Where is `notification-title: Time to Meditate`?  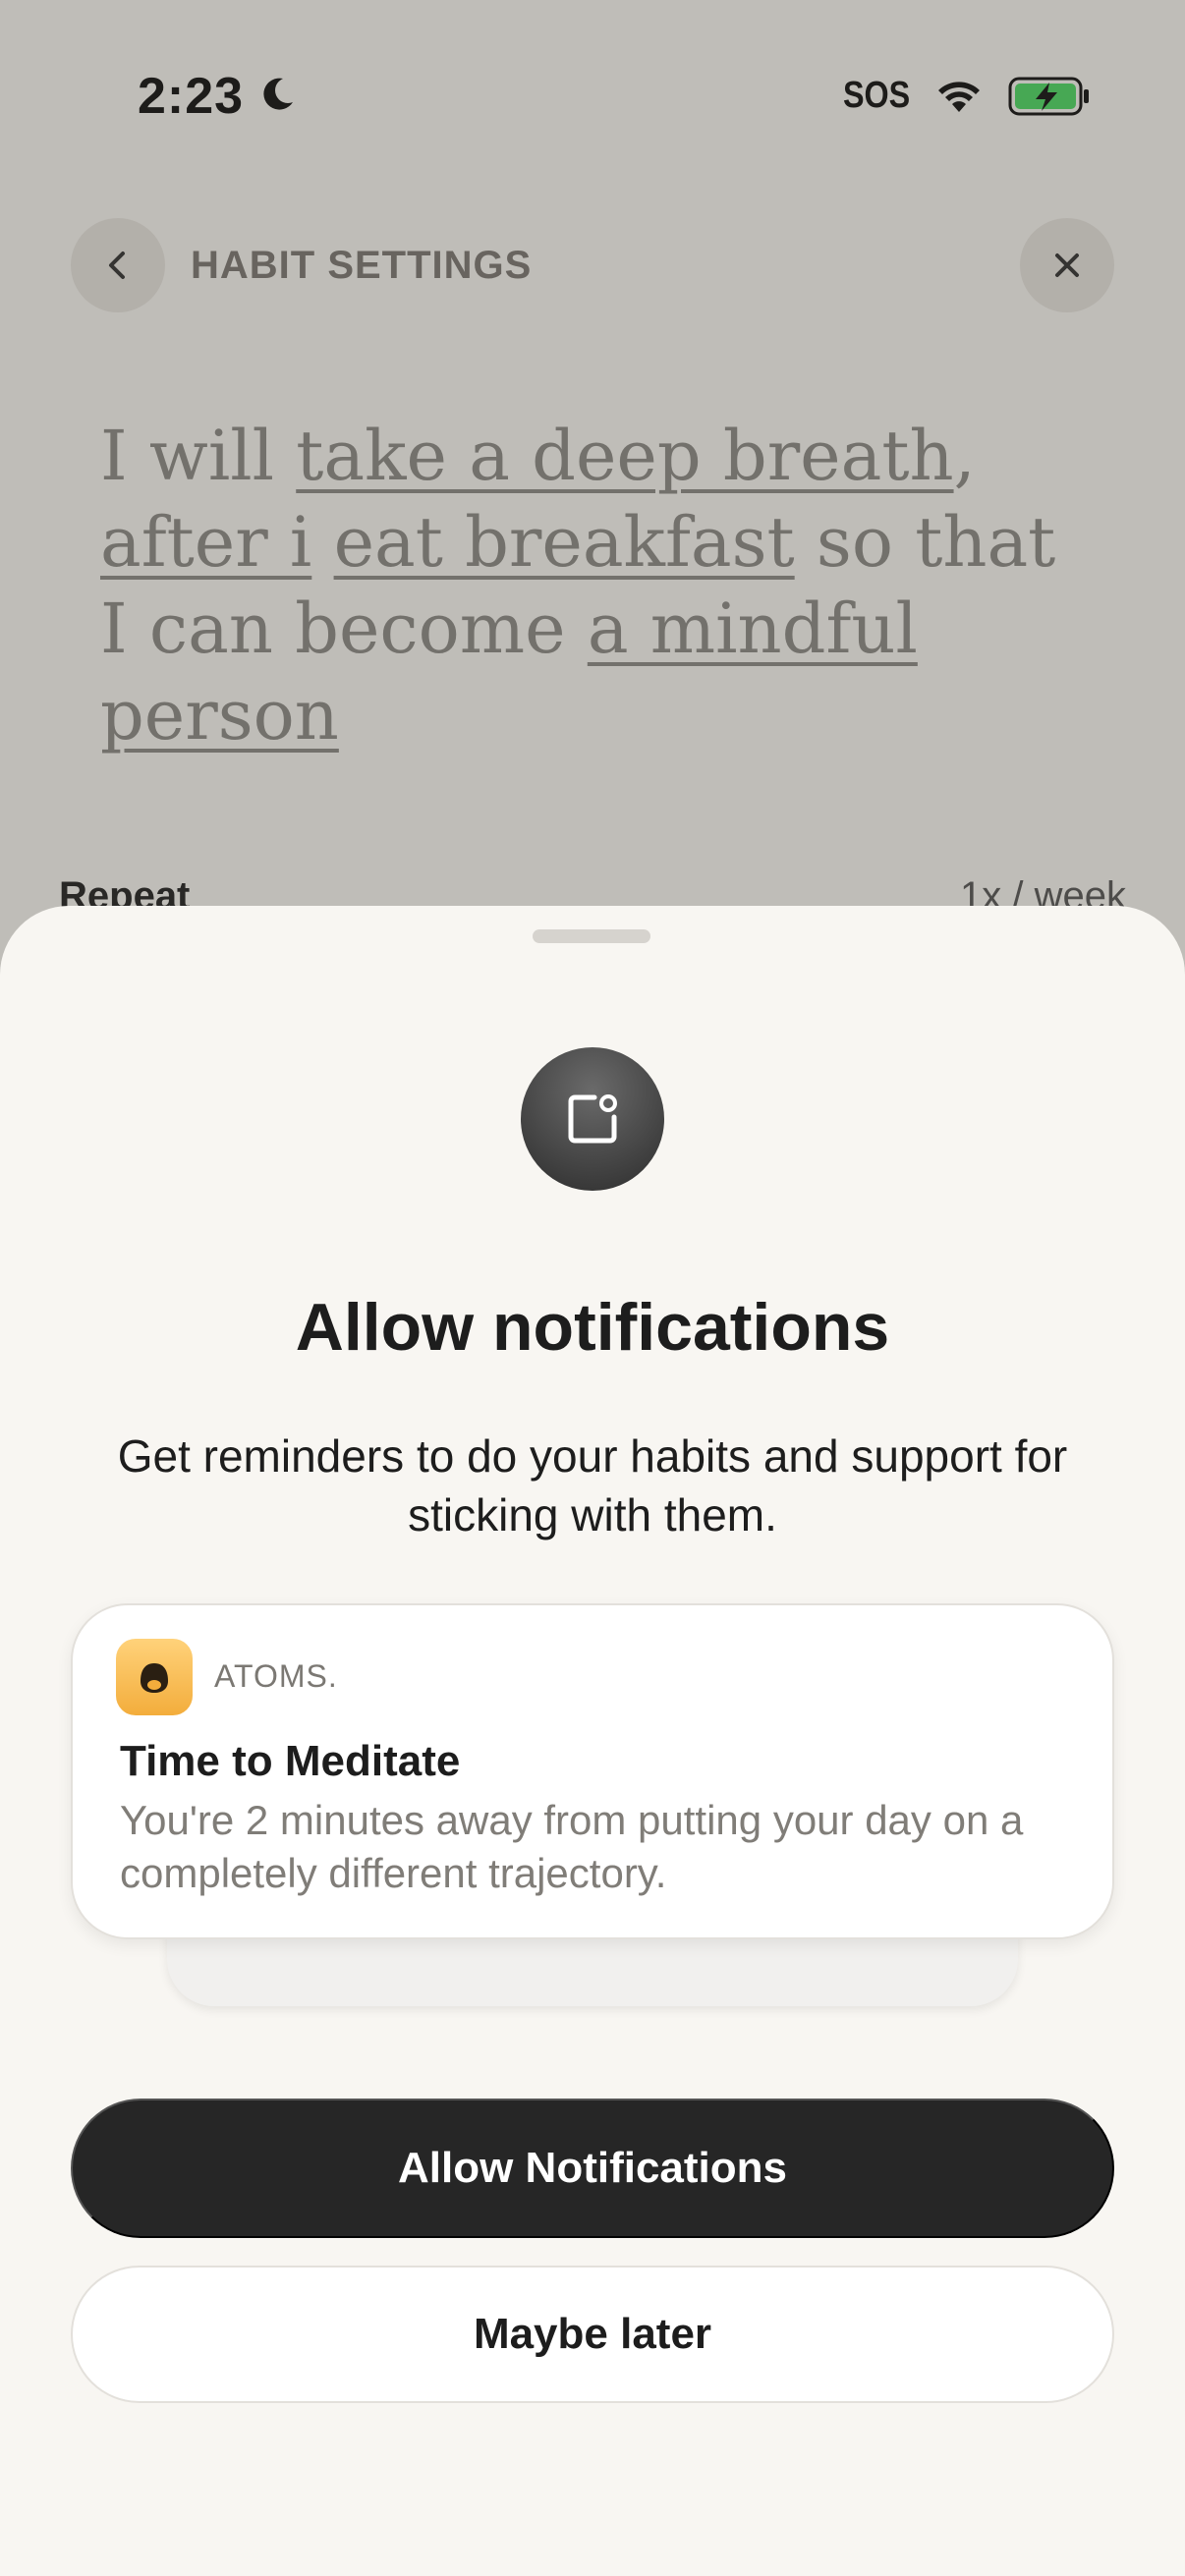 notification-title: Time to Meditate is located at coordinates (290, 1761).